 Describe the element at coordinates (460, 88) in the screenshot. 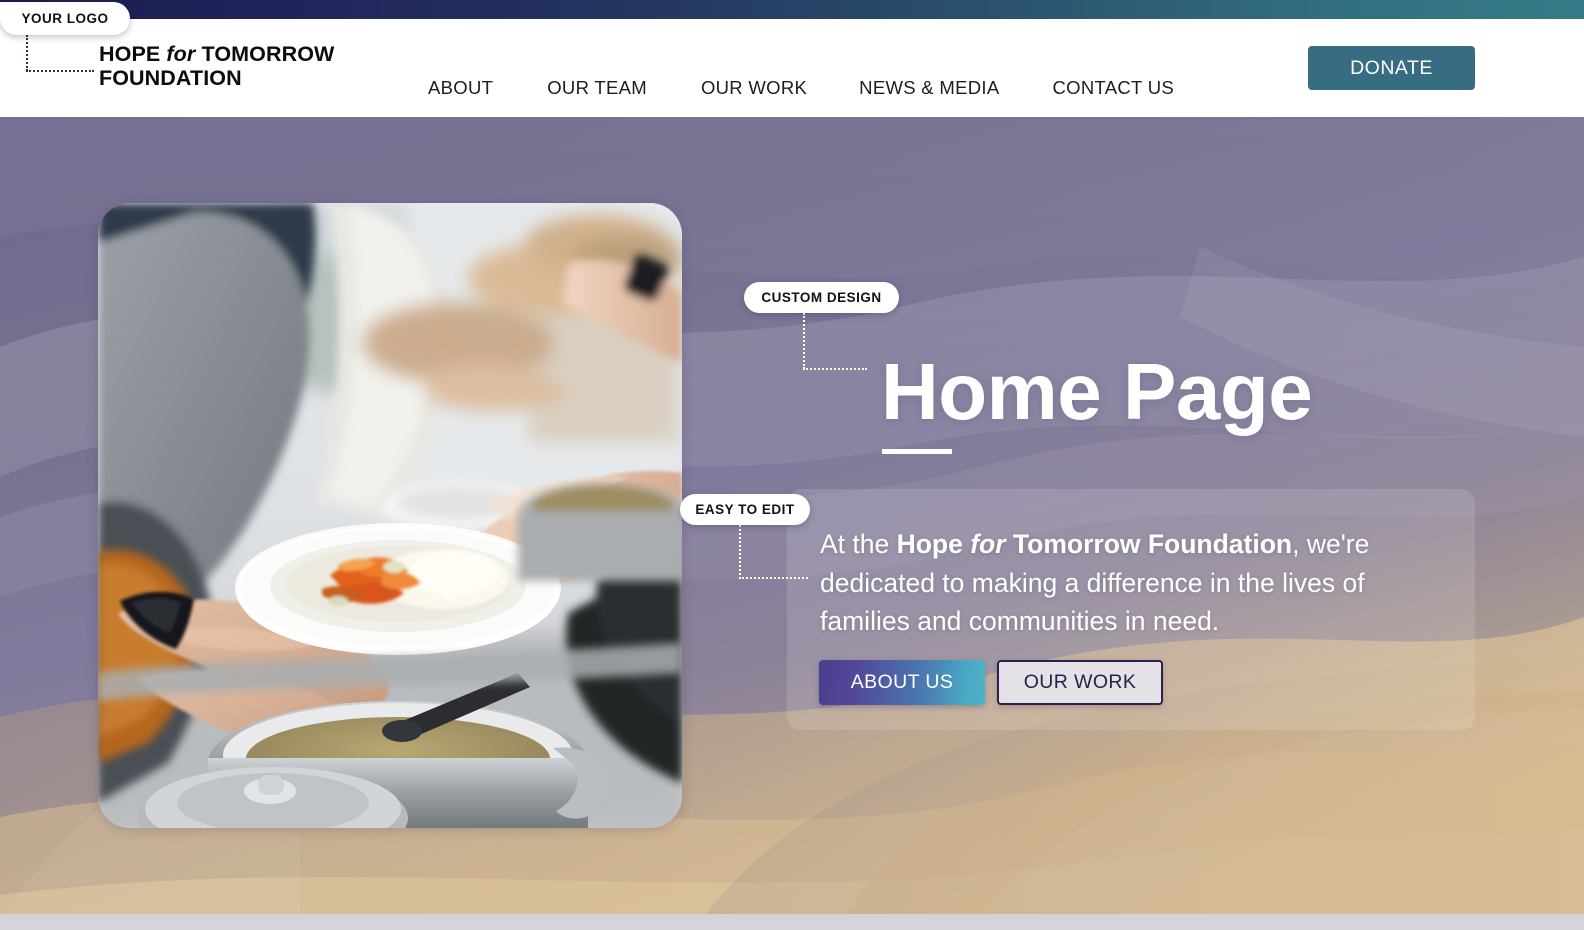

I see `nav-item-about: ABOUT` at that location.